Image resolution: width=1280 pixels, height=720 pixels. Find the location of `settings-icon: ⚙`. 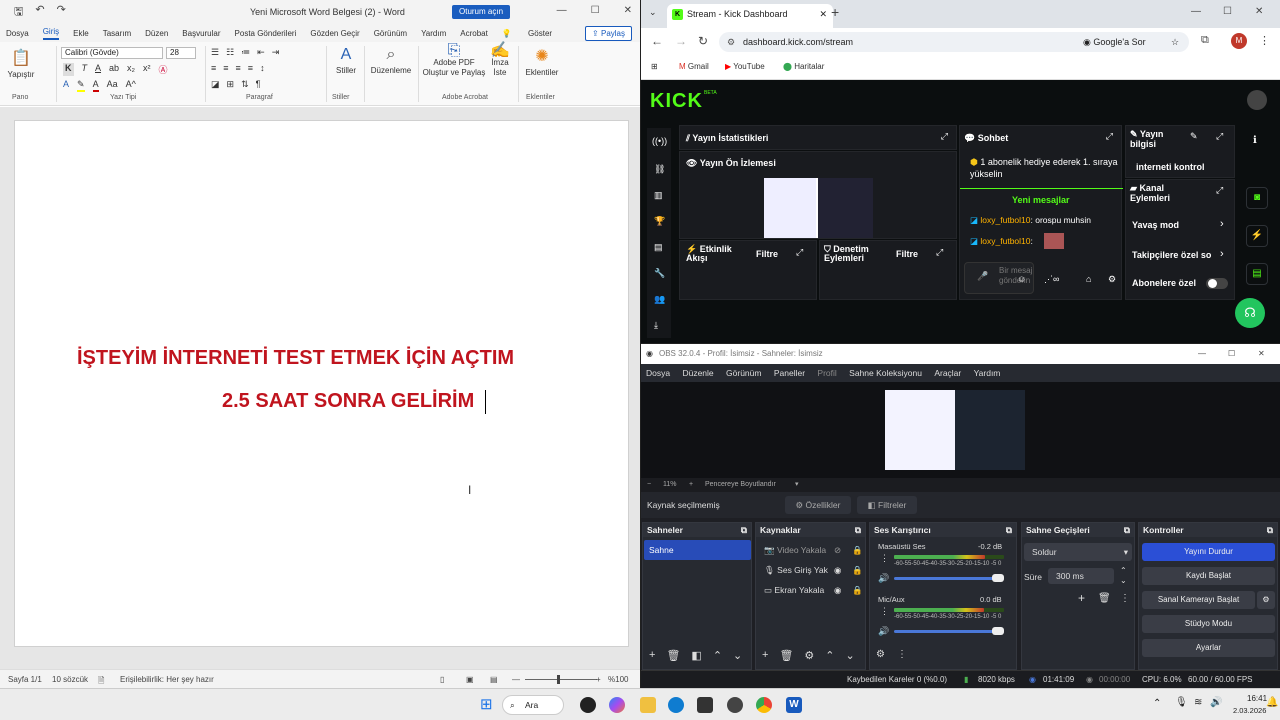

settings-icon: ⚙ is located at coordinates (1112, 279).